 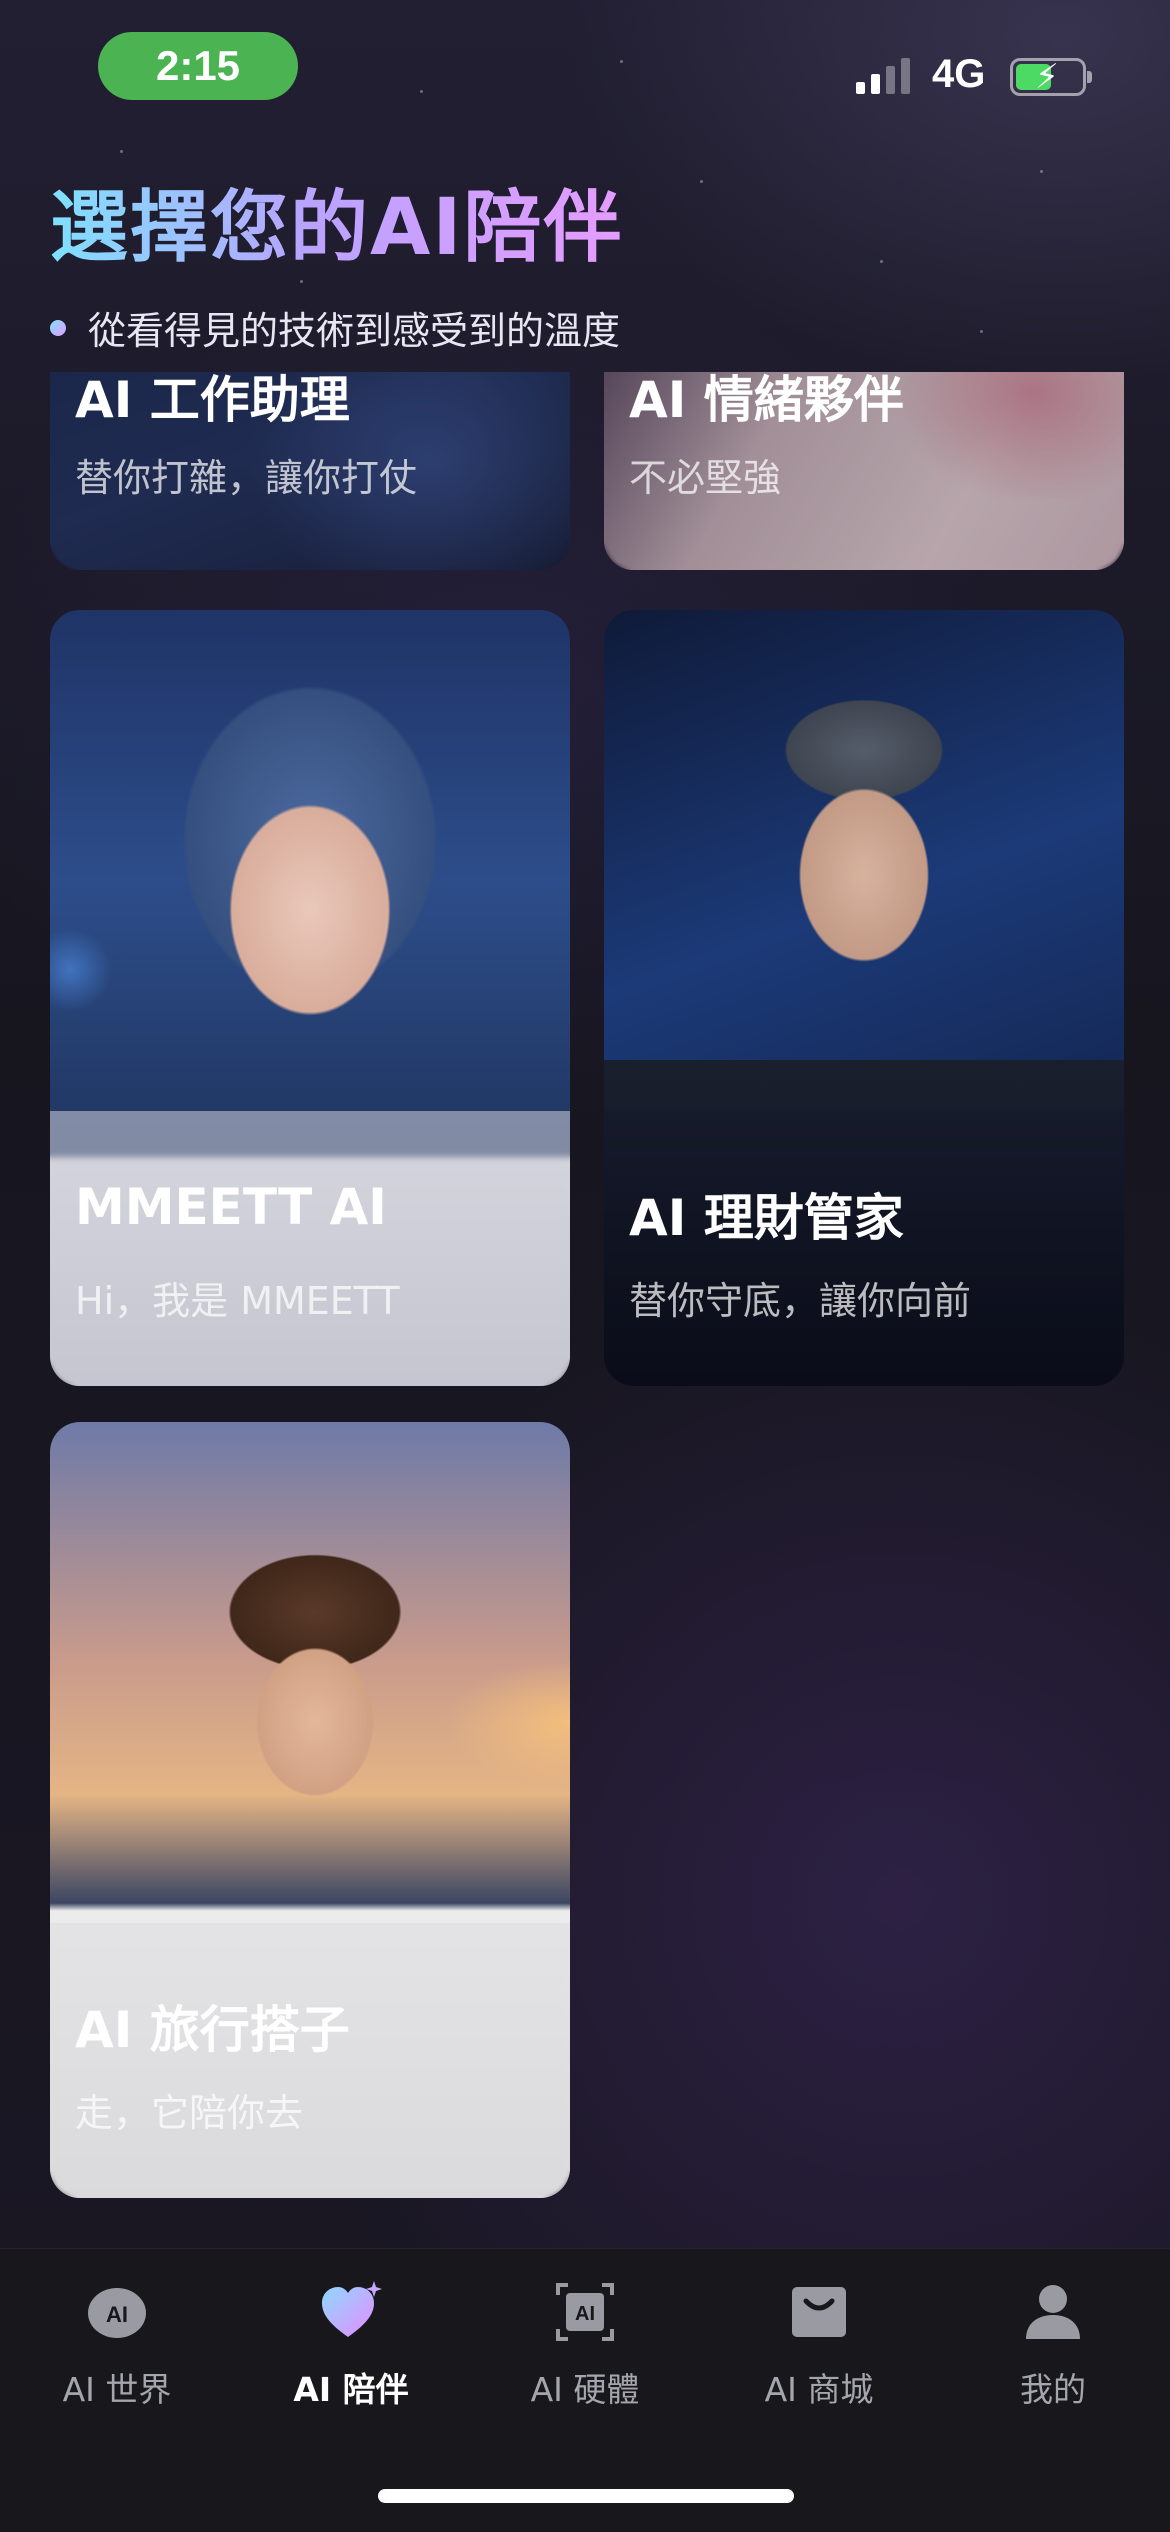 I want to click on card-description: Hi，我是 MMEETT, so click(x=237, y=1301).